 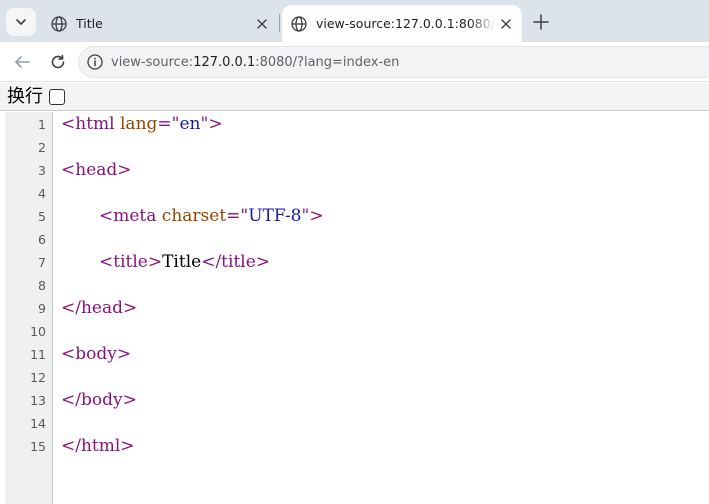 I want to click on line-number: 10, so click(x=38, y=331).